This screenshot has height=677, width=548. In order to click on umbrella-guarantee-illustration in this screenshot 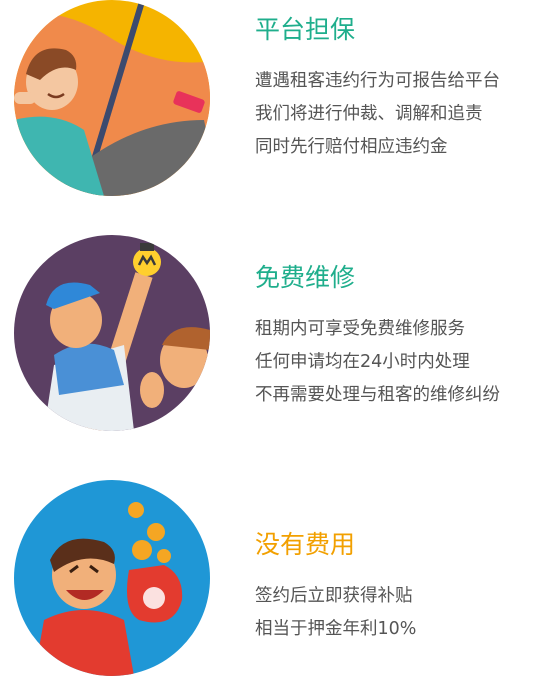, I will do `click(112, 98)`.